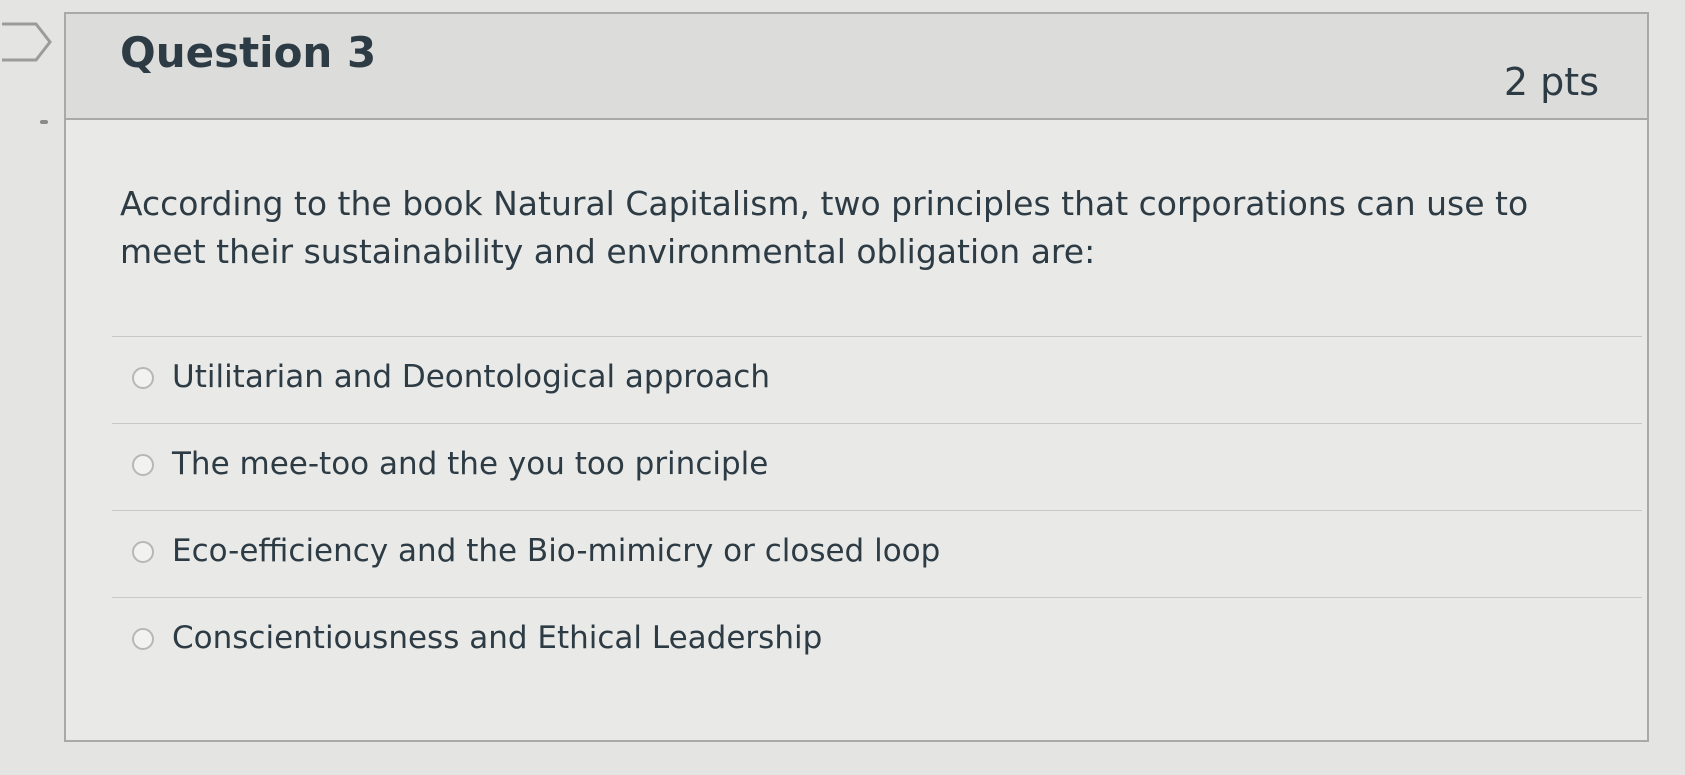  What do you see at coordinates (26, 42) in the screenshot?
I see `flag-question-icon` at bounding box center [26, 42].